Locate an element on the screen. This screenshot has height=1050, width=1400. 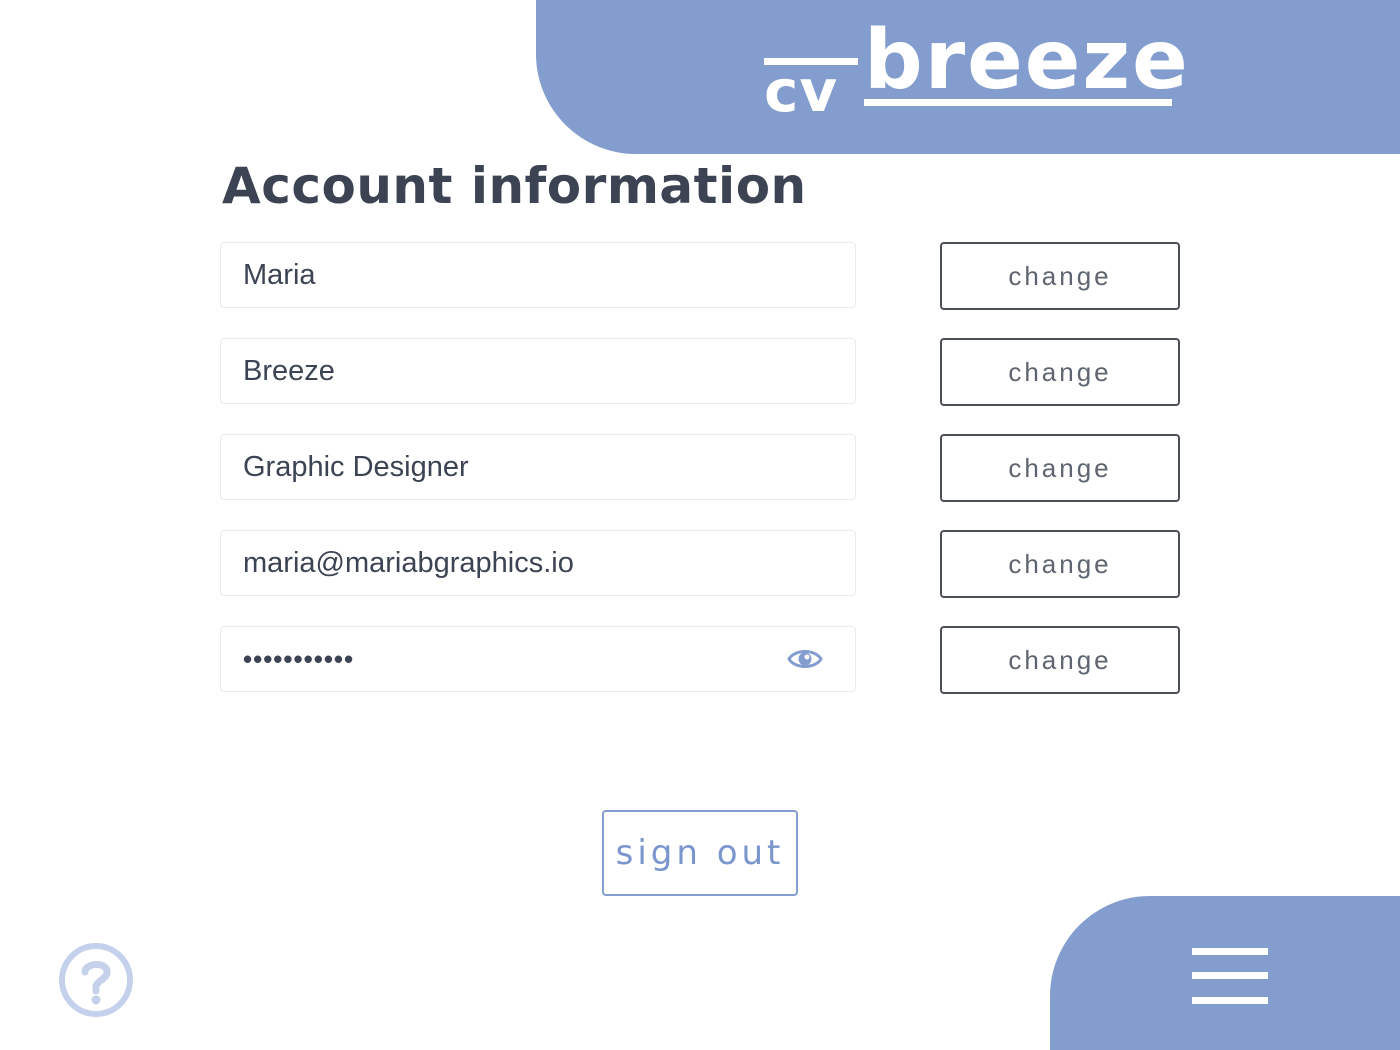
change-email-button: change is located at coordinates (1060, 564).